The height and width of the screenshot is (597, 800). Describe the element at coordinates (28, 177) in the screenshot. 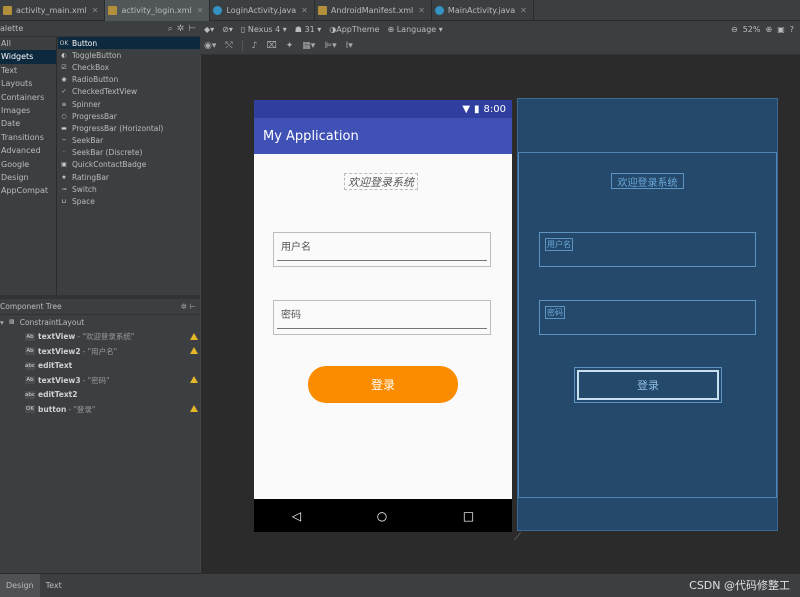

I see `category-design: Design` at that location.